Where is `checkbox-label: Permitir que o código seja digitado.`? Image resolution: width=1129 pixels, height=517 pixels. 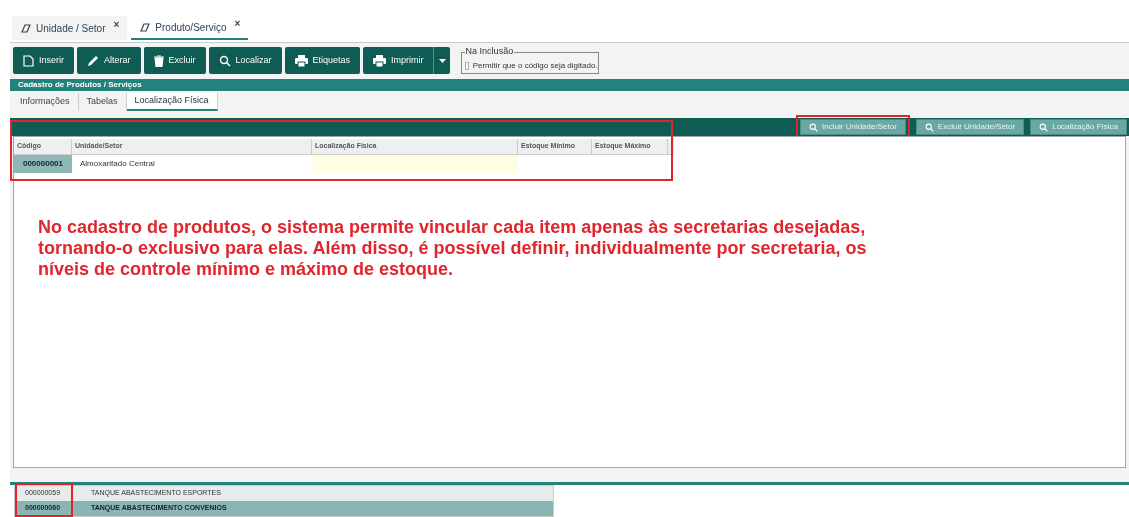 checkbox-label: Permitir que o código seja digitado. is located at coordinates (535, 65).